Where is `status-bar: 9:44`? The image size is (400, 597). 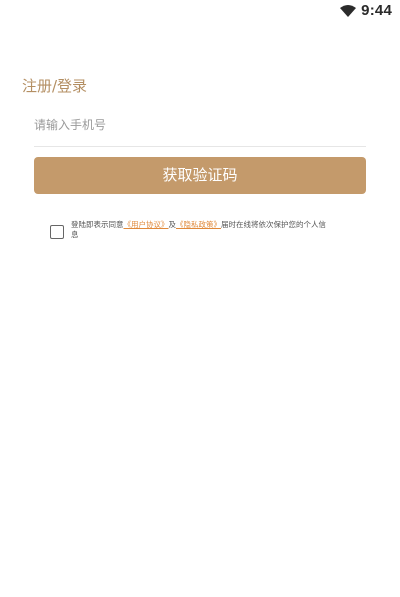
status-bar: 9:44 is located at coordinates (200, 11).